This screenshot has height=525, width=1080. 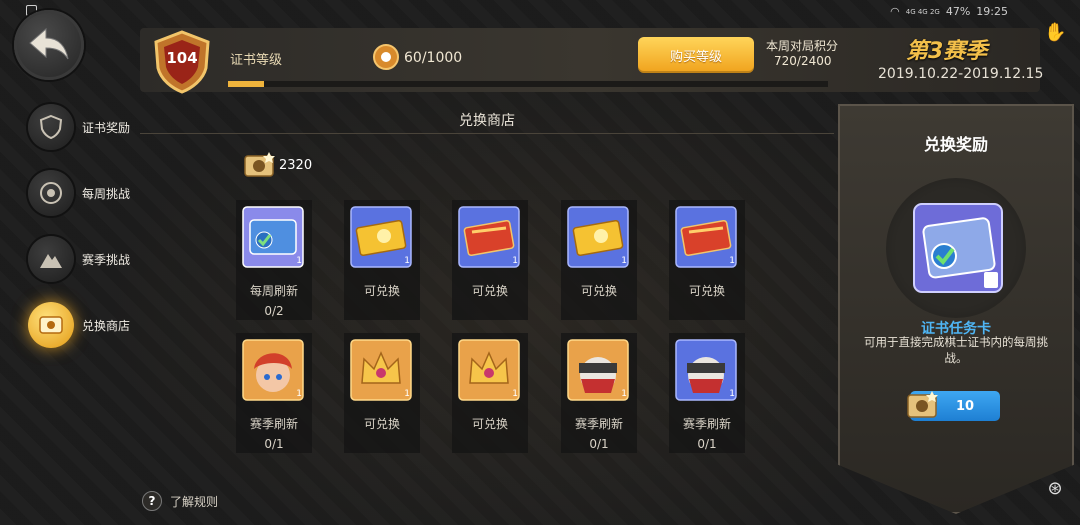 What do you see at coordinates (961, 74) in the screenshot?
I see `season-dates: 2019.10.22-2019.12.15` at bounding box center [961, 74].